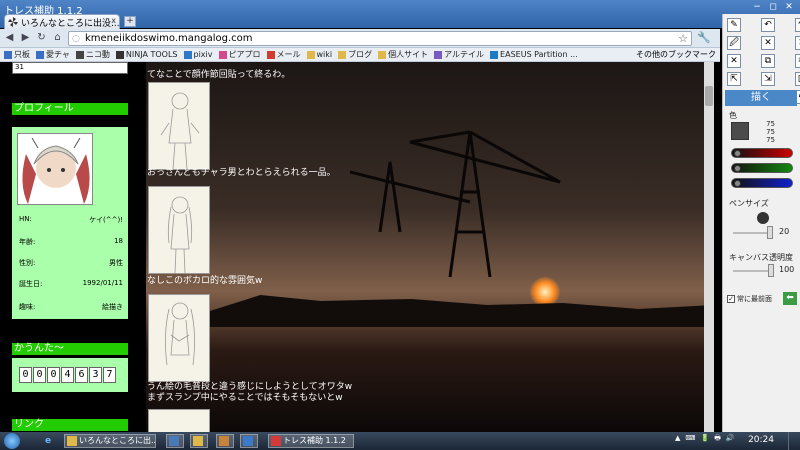 The width and height of the screenshot is (800, 450). What do you see at coordinates (92, 54) in the screenshot?
I see `bookmark-item: ニコ動` at bounding box center [92, 54].